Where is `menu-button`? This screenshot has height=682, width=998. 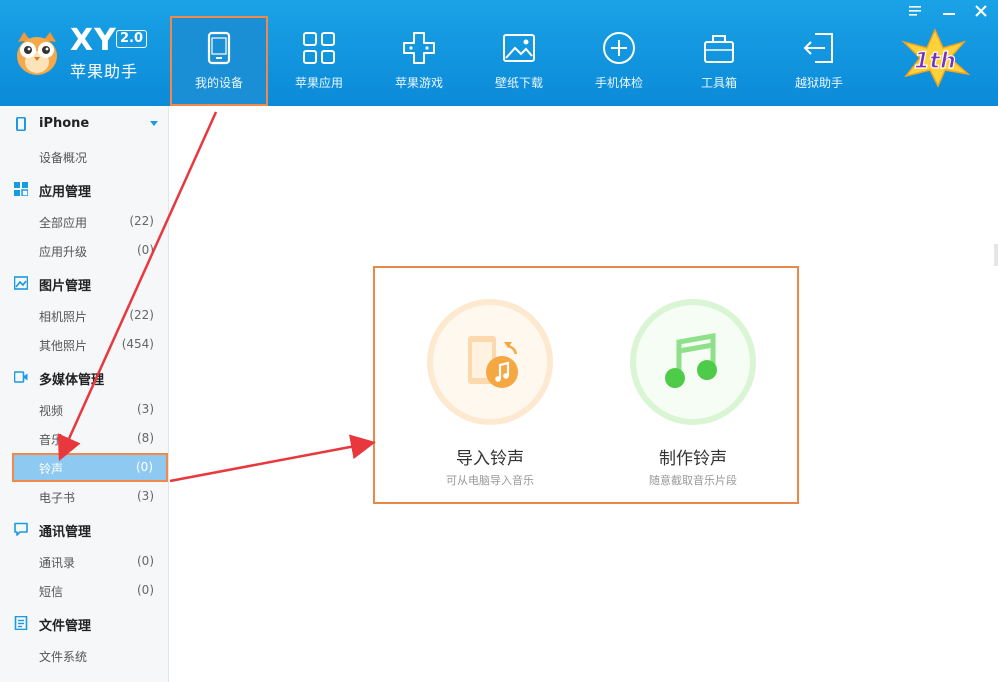
menu-button is located at coordinates (915, 11).